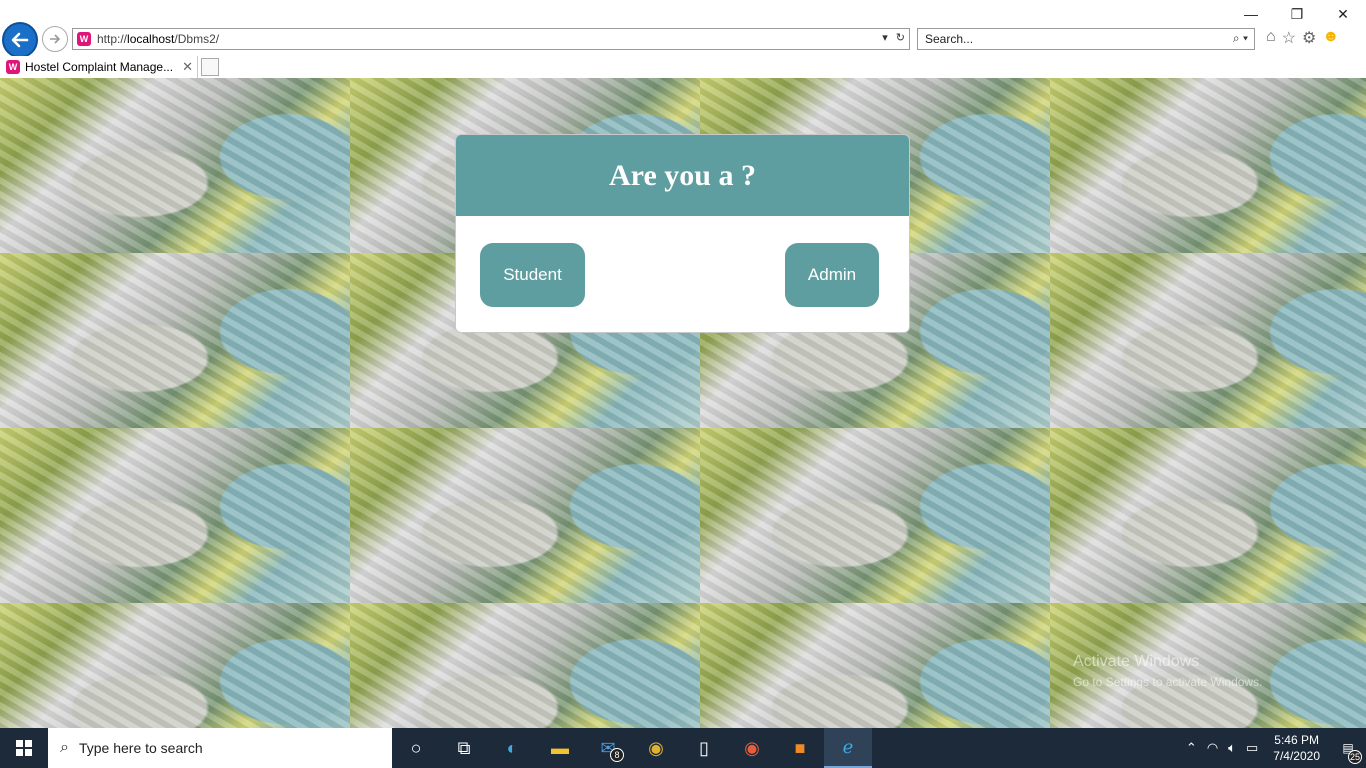  I want to click on student-button: Student, so click(532, 275).